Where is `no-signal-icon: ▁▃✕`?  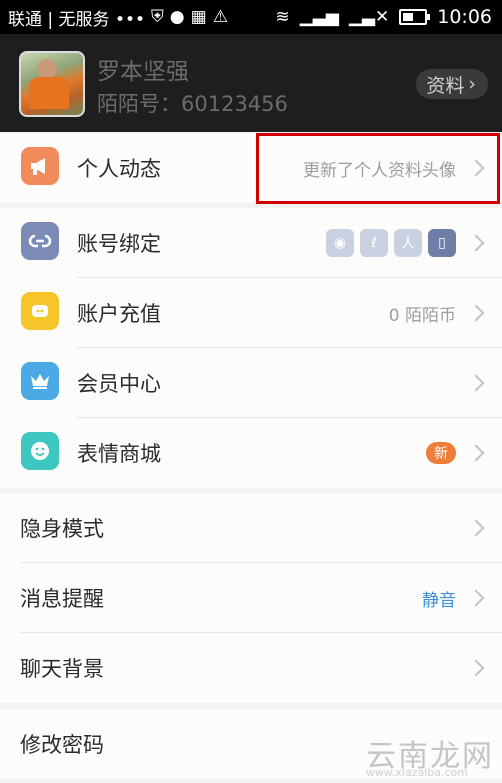
no-signal-icon: ▁▃✕ is located at coordinates (369, 16).